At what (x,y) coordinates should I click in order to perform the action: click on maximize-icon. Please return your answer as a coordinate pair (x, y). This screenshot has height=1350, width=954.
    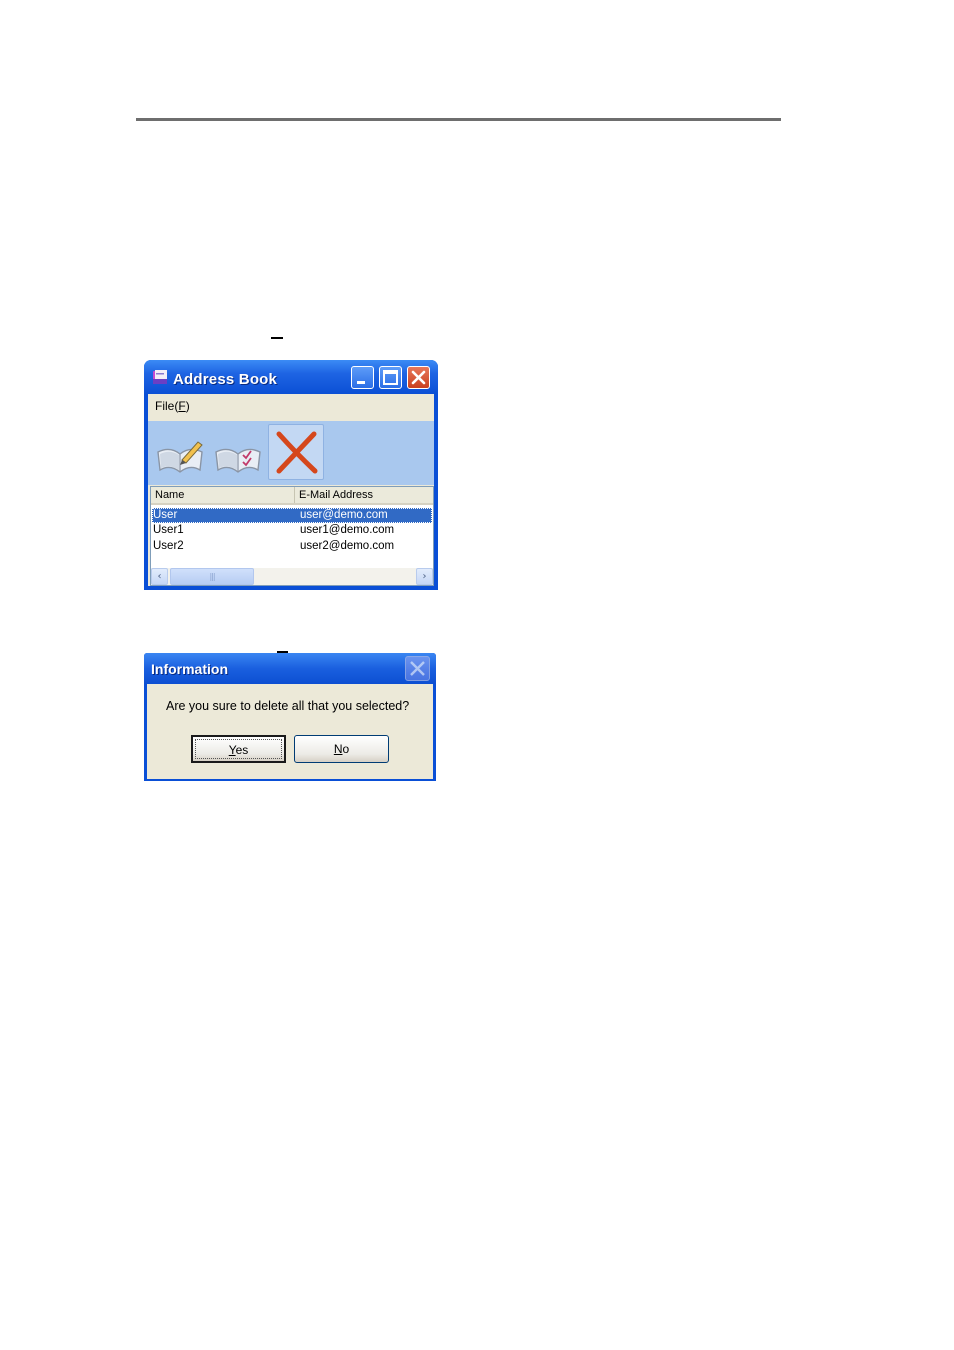
    Looking at the image, I should click on (390, 377).